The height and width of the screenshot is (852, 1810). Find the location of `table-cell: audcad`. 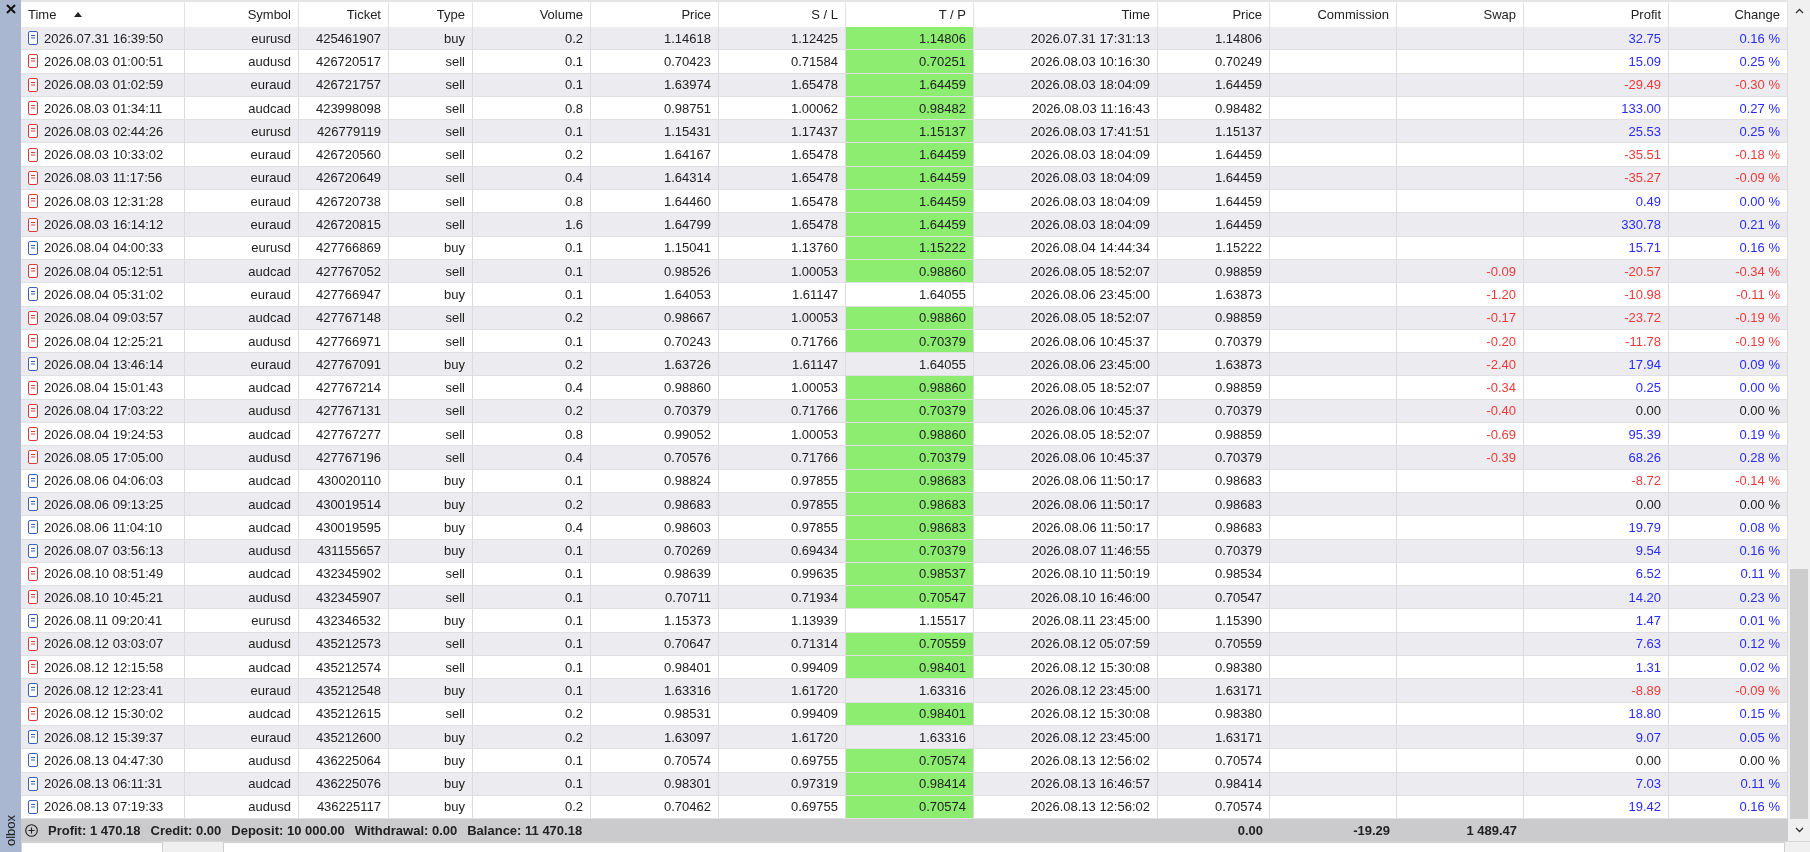

table-cell: audcad is located at coordinates (242, 714).